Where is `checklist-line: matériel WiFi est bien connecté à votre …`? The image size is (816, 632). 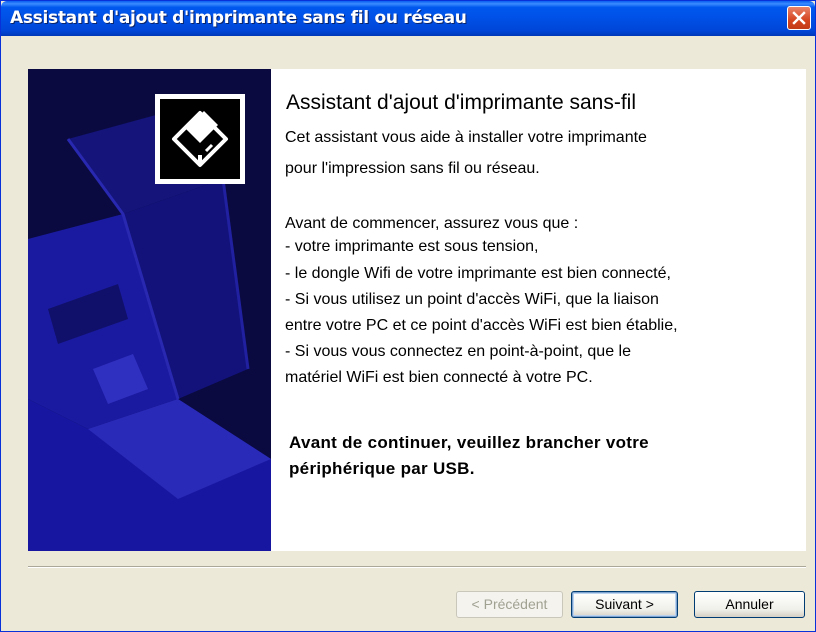 checklist-line: matériel WiFi est bien connecté à votre … is located at coordinates (439, 377).